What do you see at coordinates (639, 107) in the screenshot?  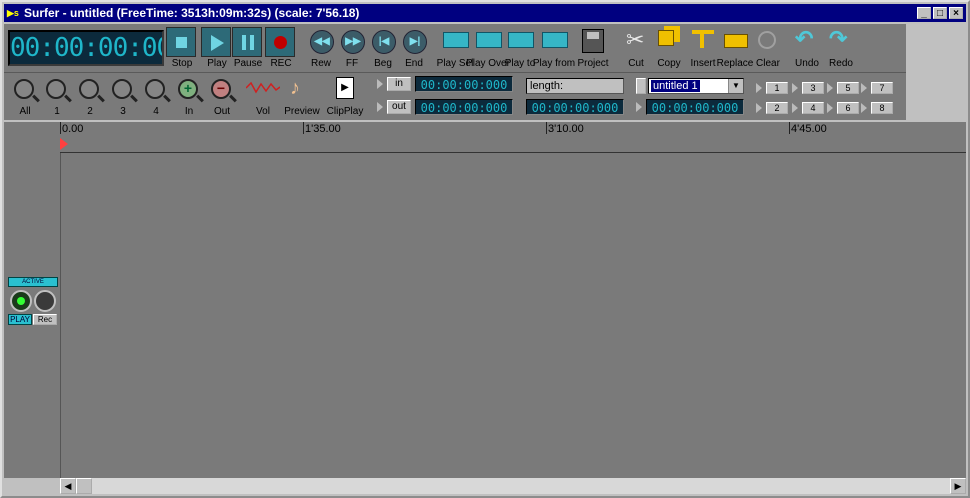 I see `track-arrow-icon` at bounding box center [639, 107].